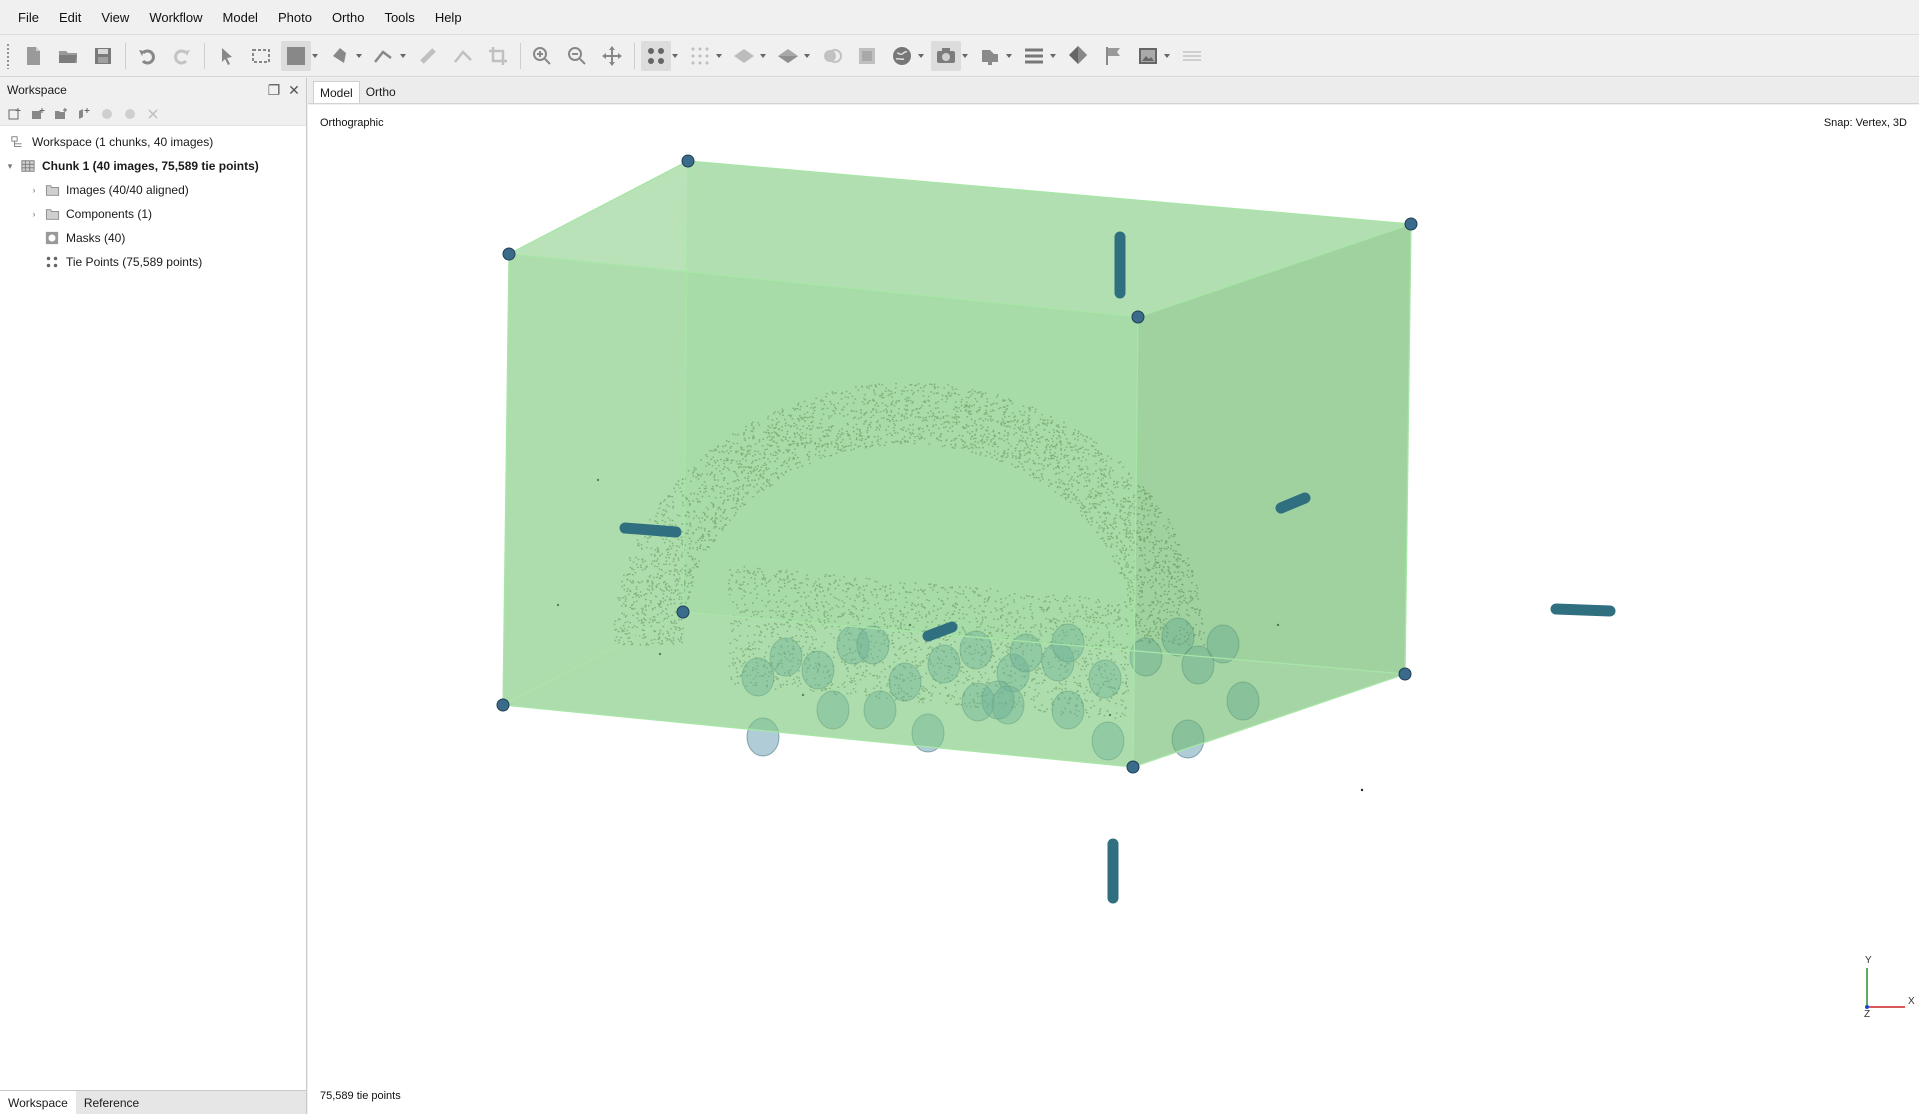 This screenshot has width=1919, height=1114. What do you see at coordinates (902, 56) in the screenshot?
I see `globe-icon` at bounding box center [902, 56].